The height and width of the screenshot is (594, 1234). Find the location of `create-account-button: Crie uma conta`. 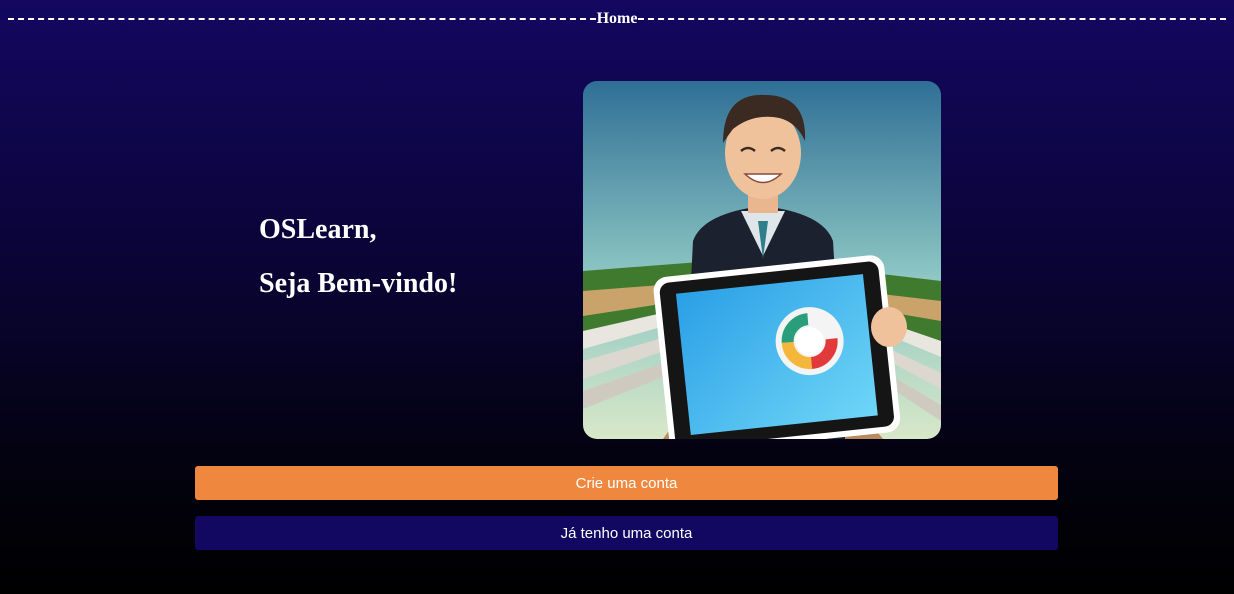

create-account-button: Crie uma conta is located at coordinates (626, 483).